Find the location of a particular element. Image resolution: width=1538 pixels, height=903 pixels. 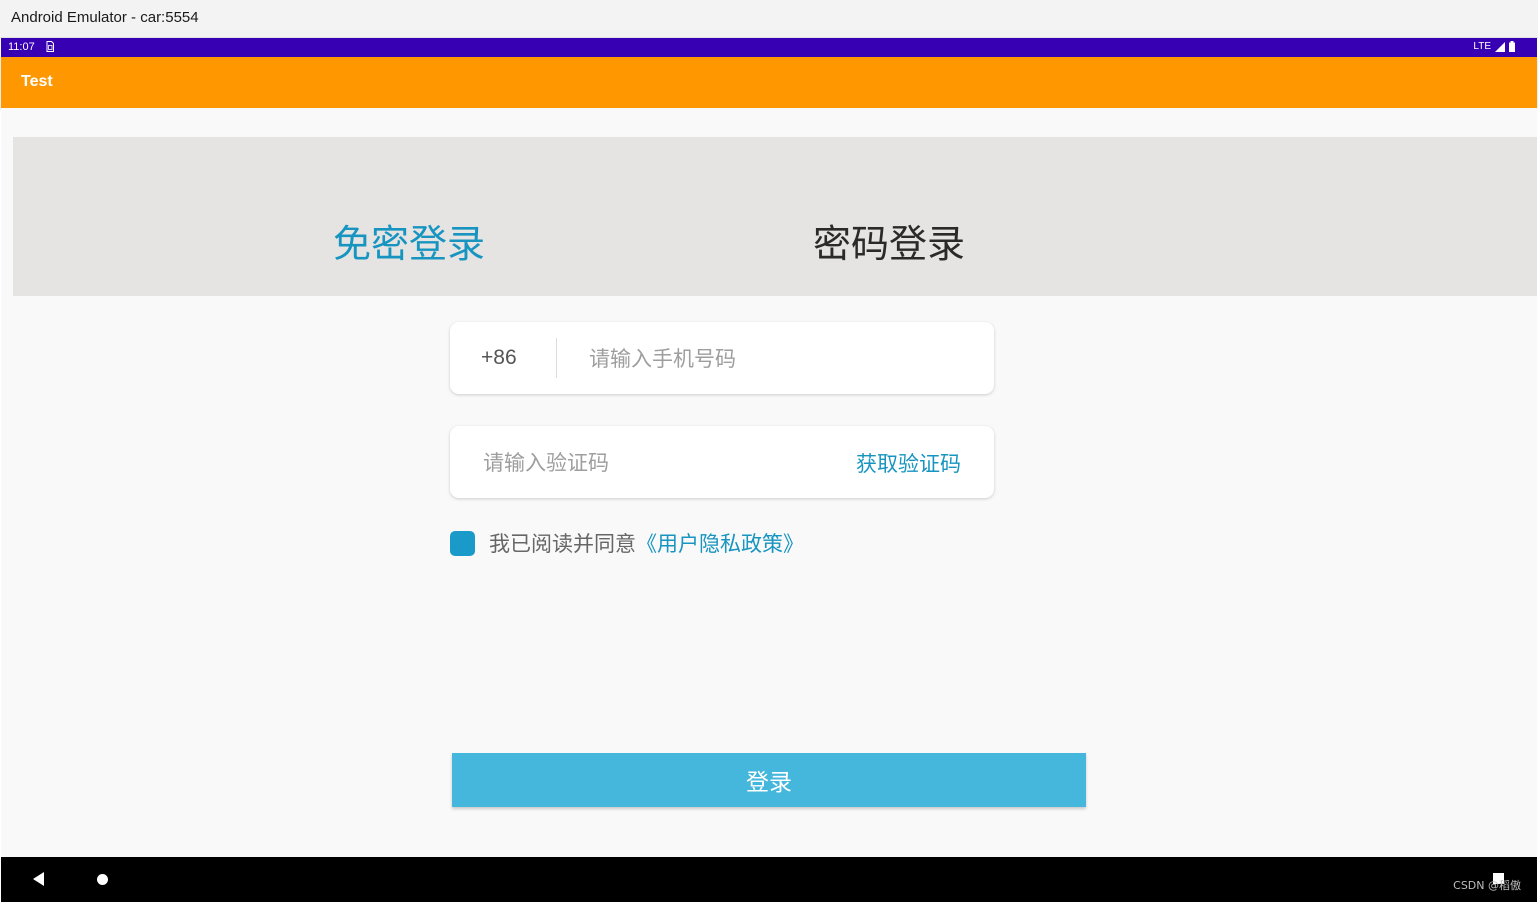

agreement-row: 我已阅读并同意 《用户隐私政策》 is located at coordinates (627, 543).